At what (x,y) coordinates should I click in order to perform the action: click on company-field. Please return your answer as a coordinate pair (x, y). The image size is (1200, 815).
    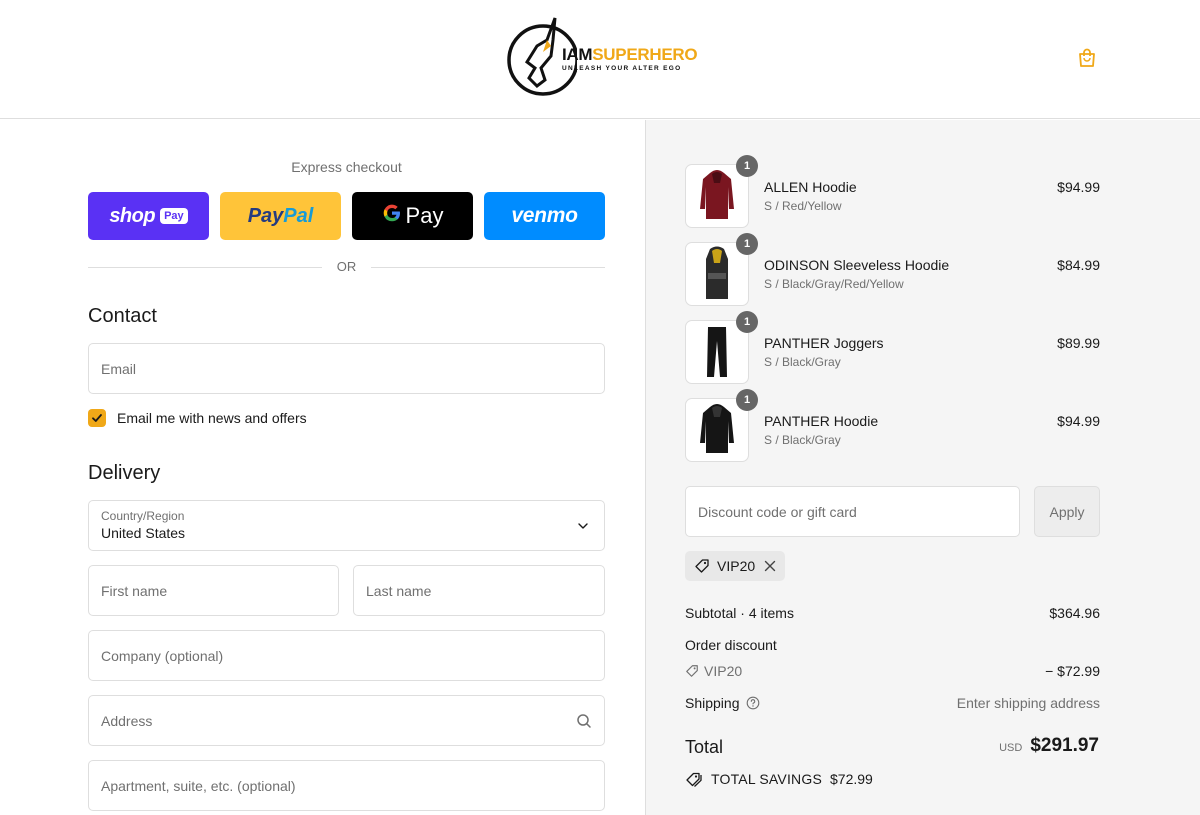
    Looking at the image, I should click on (346, 655).